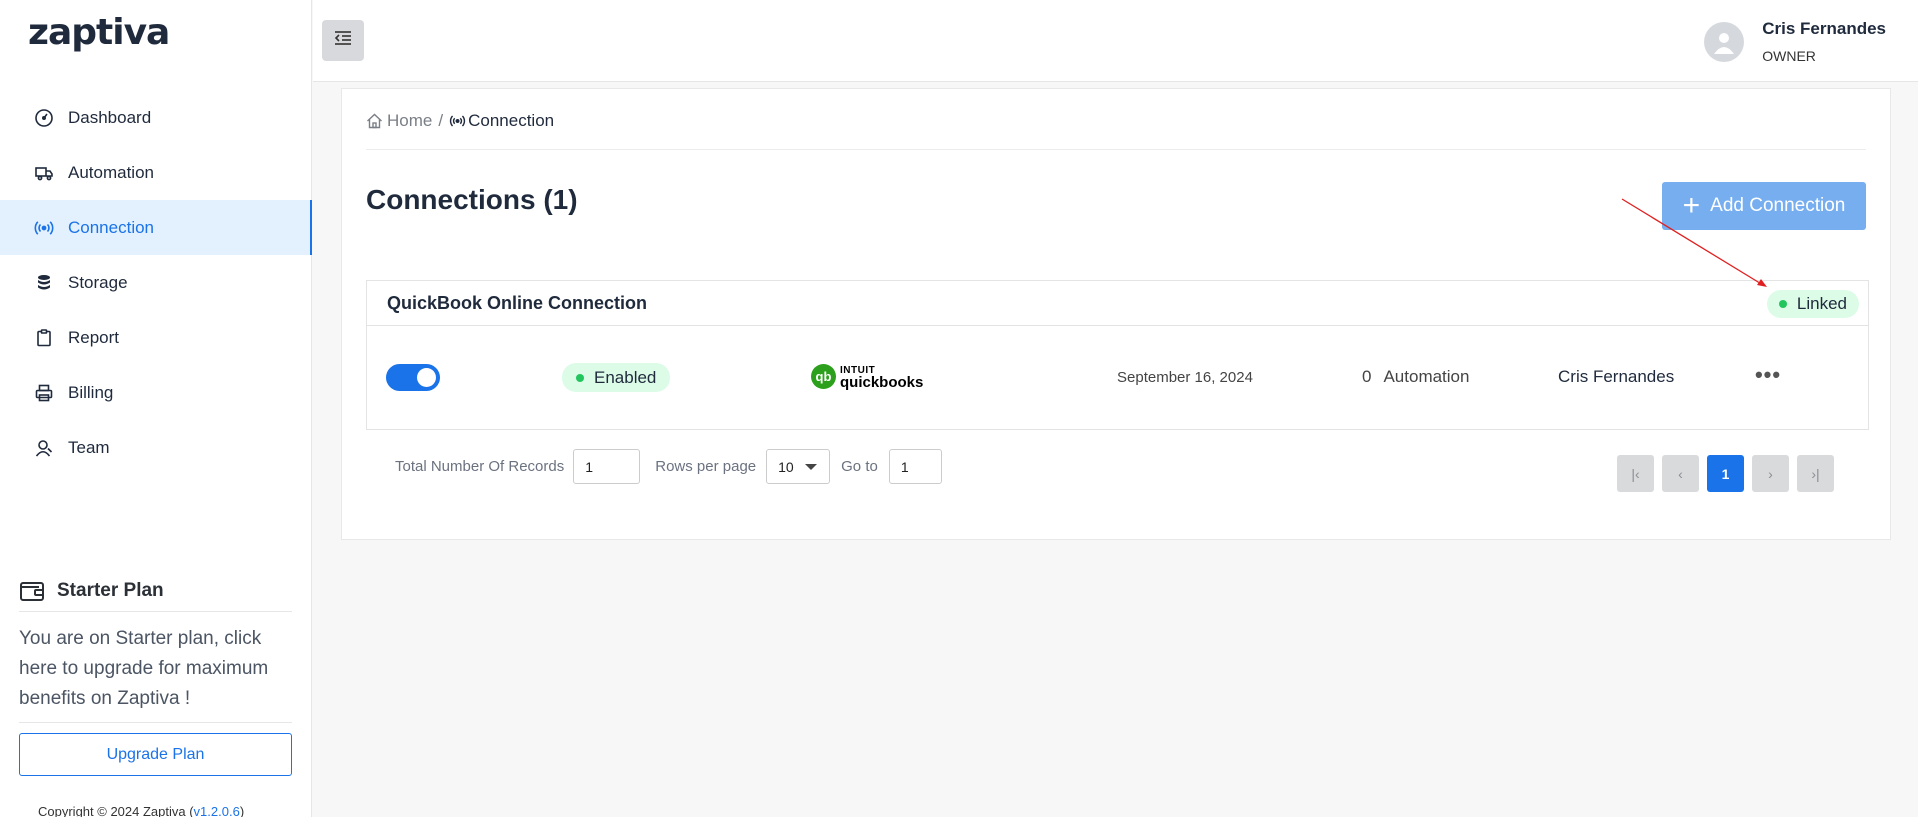  Describe the element at coordinates (110, 117) in the screenshot. I see `sidebar-item-label: Dashboard` at that location.